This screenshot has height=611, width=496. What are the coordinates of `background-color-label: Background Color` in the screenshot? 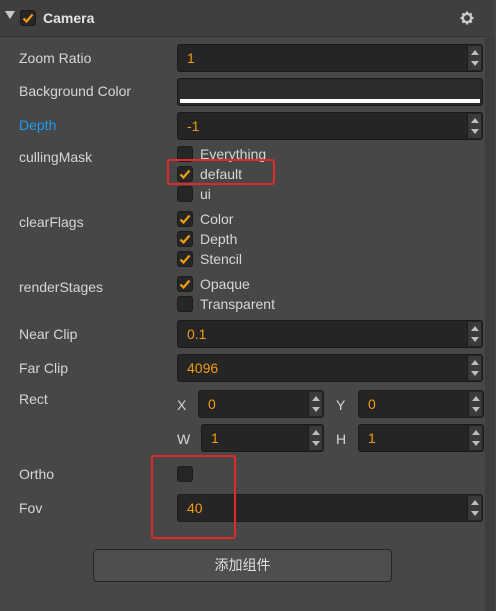 It's located at (75, 91).